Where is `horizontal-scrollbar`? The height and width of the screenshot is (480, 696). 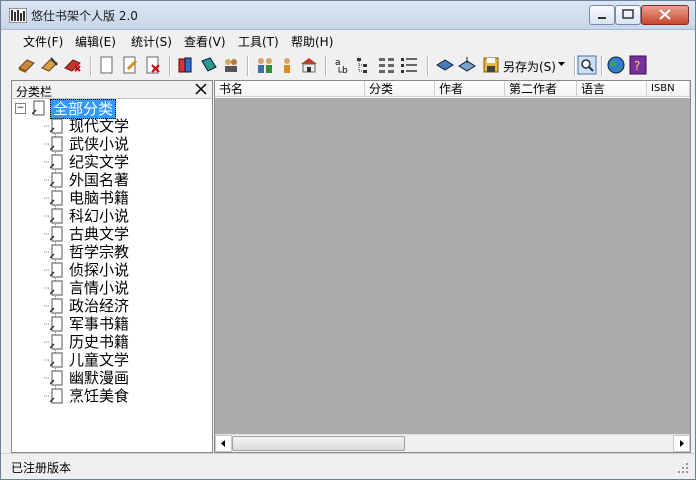 horizontal-scrollbar is located at coordinates (452, 443).